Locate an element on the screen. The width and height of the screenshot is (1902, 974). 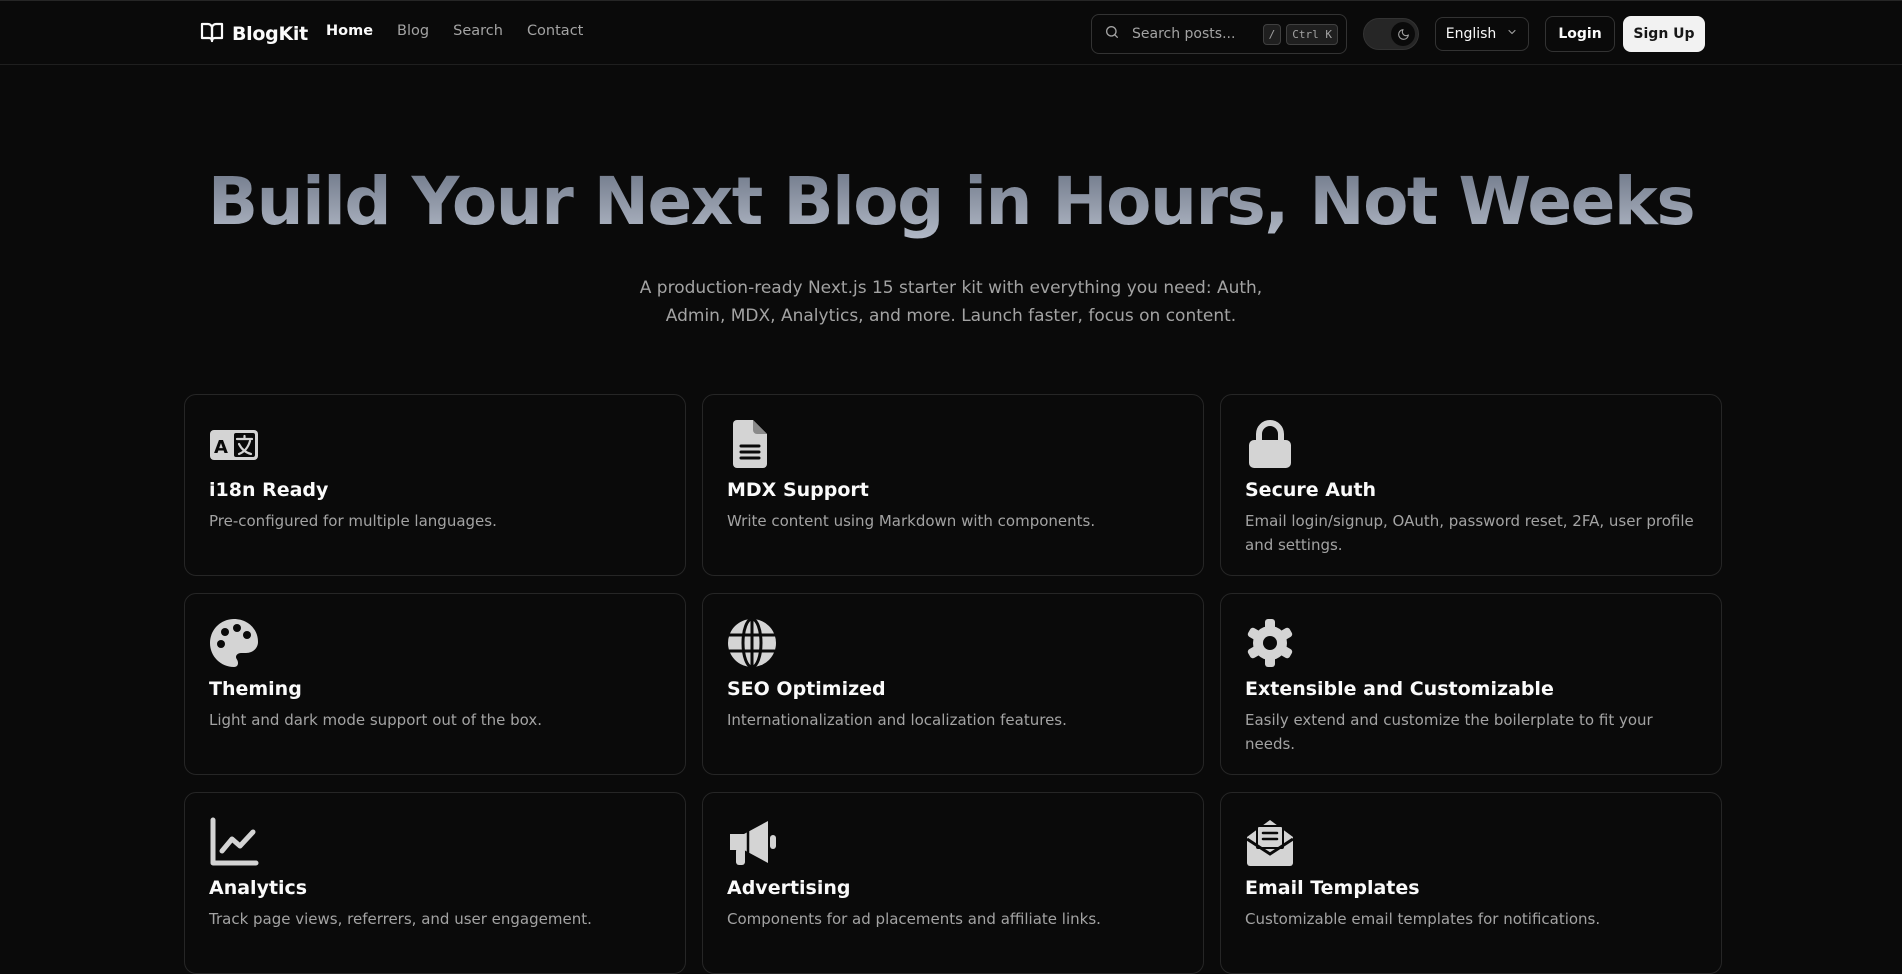
feature-title: Secure Auth is located at coordinates (1311, 490).